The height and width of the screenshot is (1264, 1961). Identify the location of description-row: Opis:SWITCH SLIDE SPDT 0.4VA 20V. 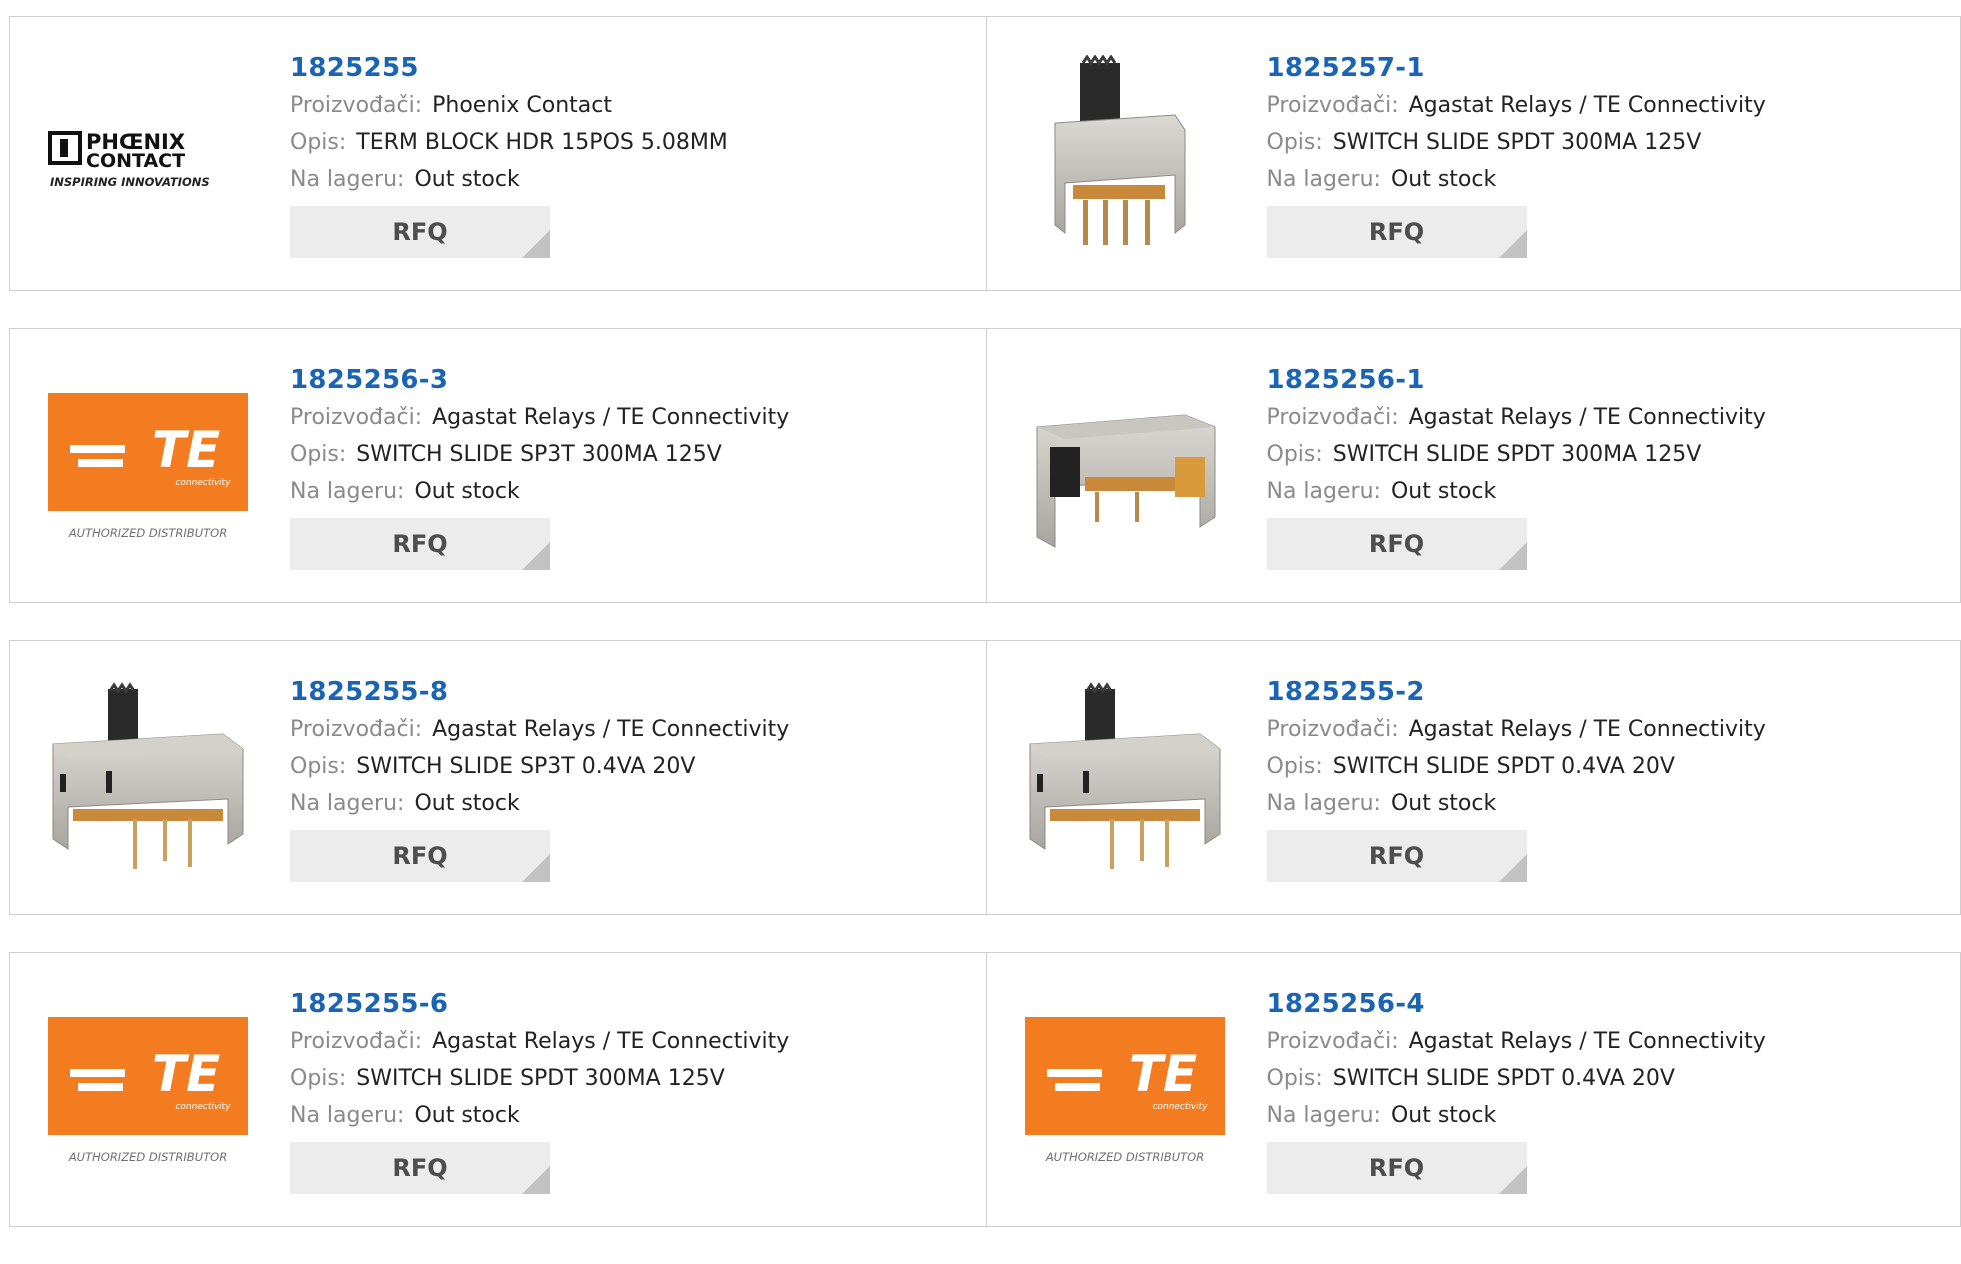
(1516, 766).